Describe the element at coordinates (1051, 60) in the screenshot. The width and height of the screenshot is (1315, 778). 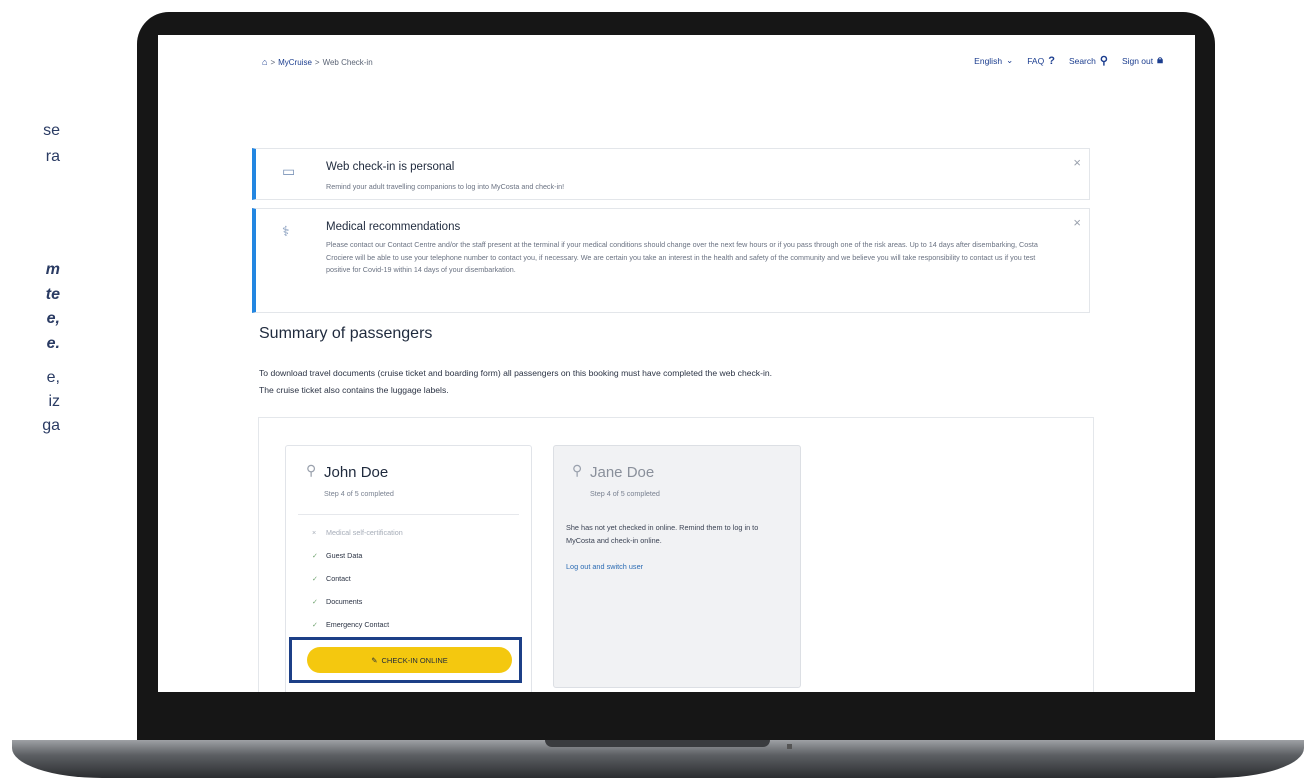
I see `question-icon: ?` at that location.